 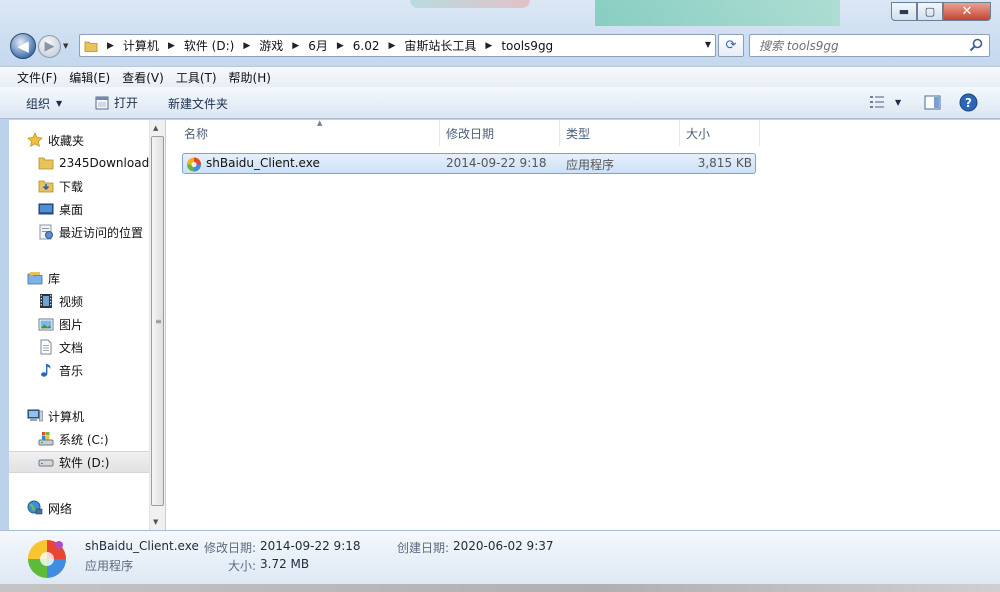 What do you see at coordinates (590, 165) in the screenshot?
I see `file-type: 应用程序` at bounding box center [590, 165].